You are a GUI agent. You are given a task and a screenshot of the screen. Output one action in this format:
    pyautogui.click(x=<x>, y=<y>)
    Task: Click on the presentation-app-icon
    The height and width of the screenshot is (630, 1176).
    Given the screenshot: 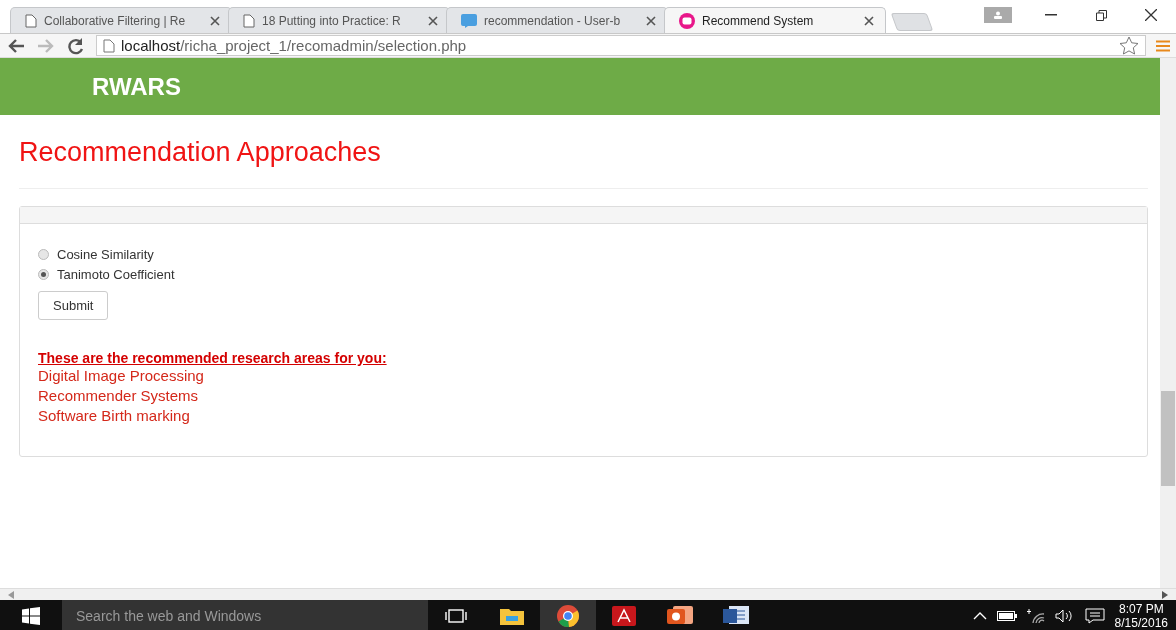 What is the action you would take?
    pyautogui.click(x=680, y=616)
    